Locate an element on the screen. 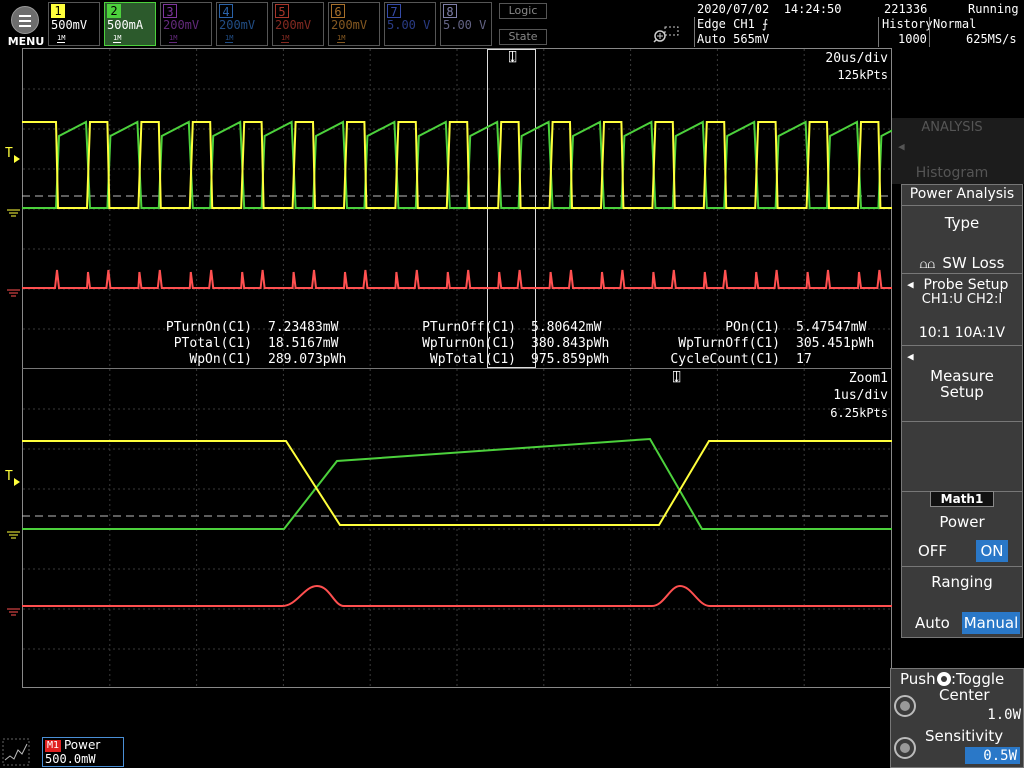 The image size is (1024, 768). measurement-values-col1: 7.23483mW 18.5167mW 289.073pWh is located at coordinates (307, 344).